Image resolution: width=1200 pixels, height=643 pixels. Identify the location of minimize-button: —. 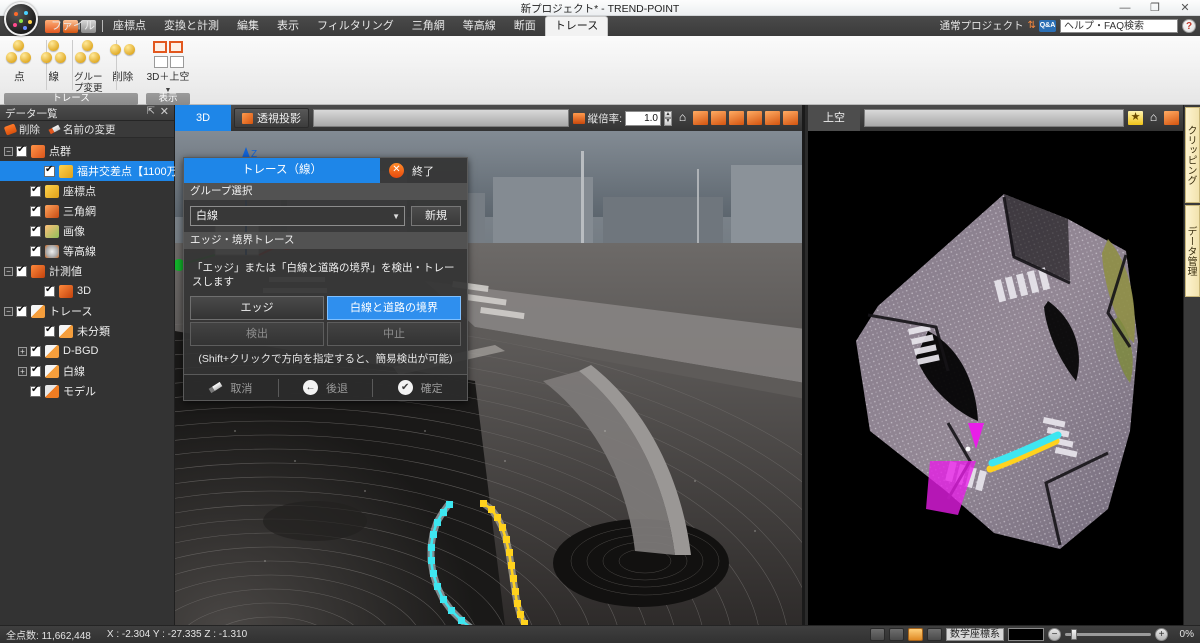
(1125, 8).